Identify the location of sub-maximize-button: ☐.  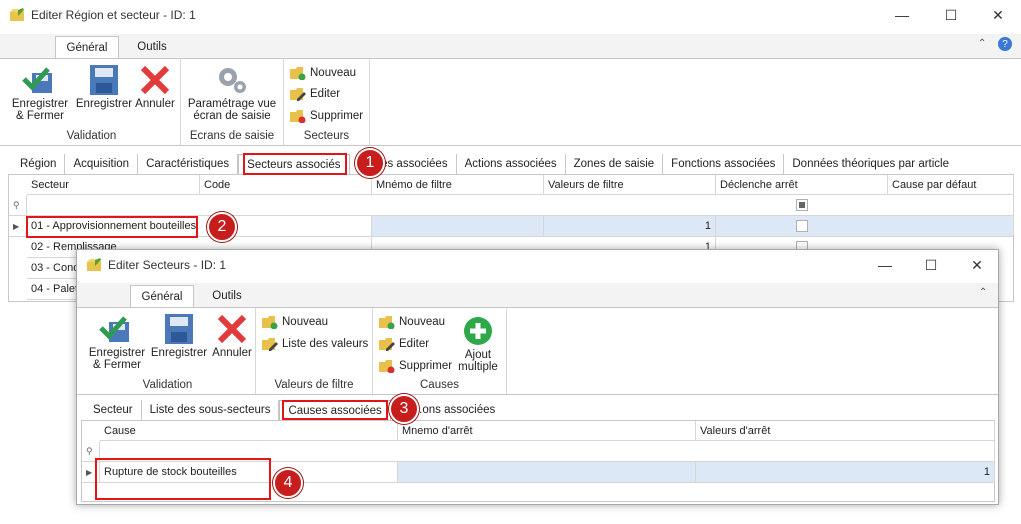
(931, 265).